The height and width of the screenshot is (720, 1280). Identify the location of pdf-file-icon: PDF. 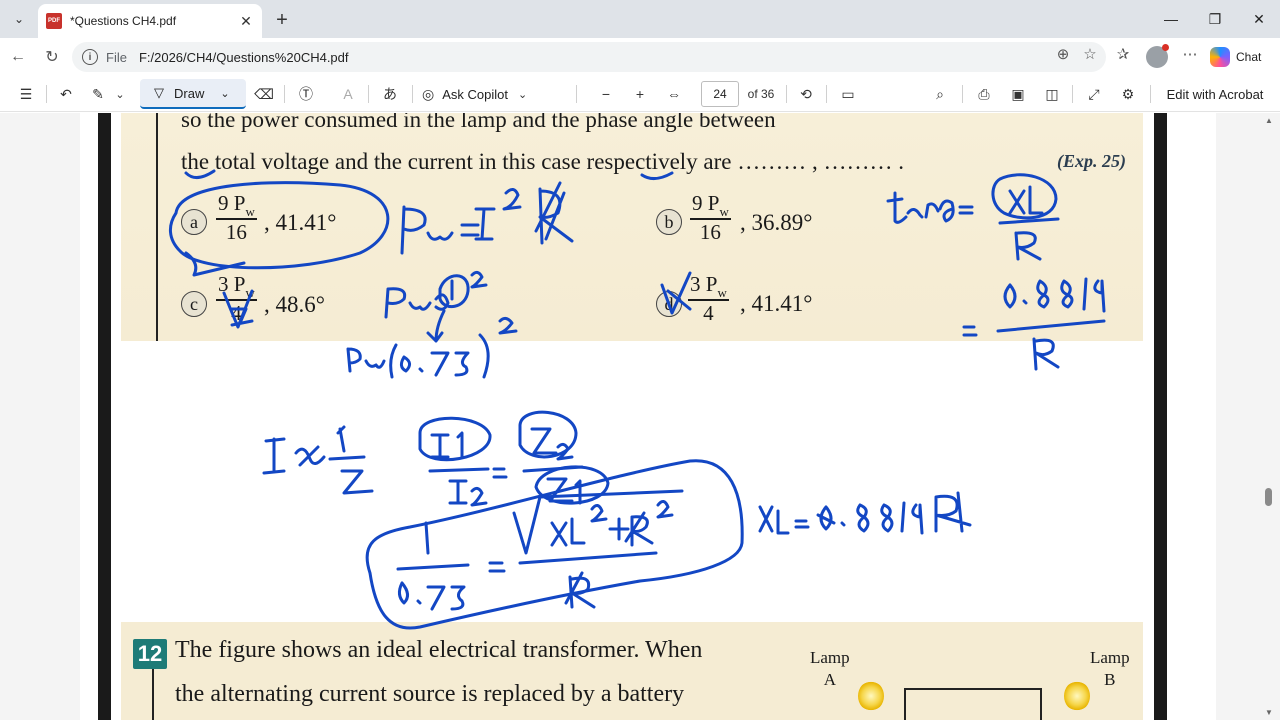
(54, 21).